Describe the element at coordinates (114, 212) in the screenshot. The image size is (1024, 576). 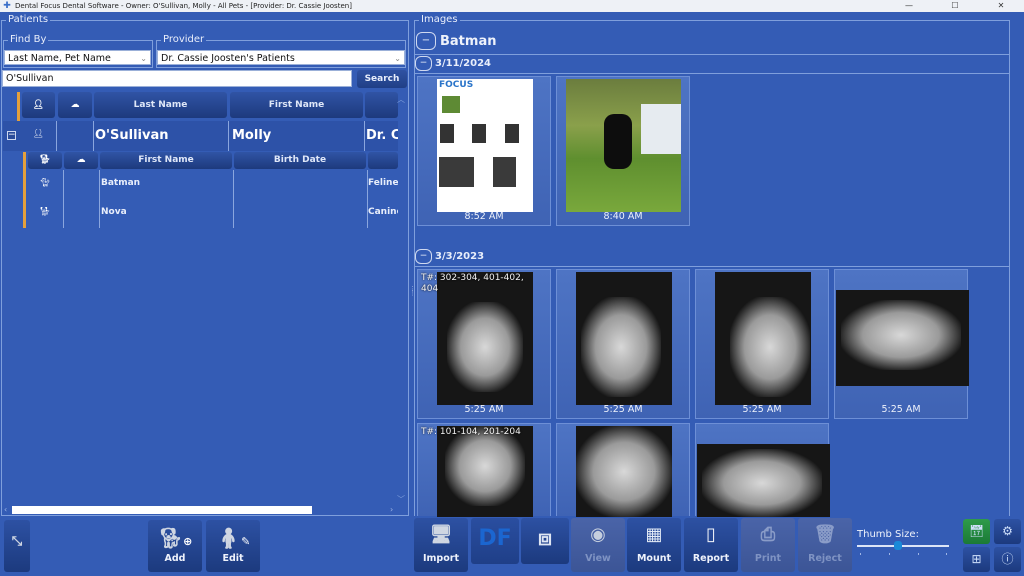
I see `pet-first-name: Nova` at that location.